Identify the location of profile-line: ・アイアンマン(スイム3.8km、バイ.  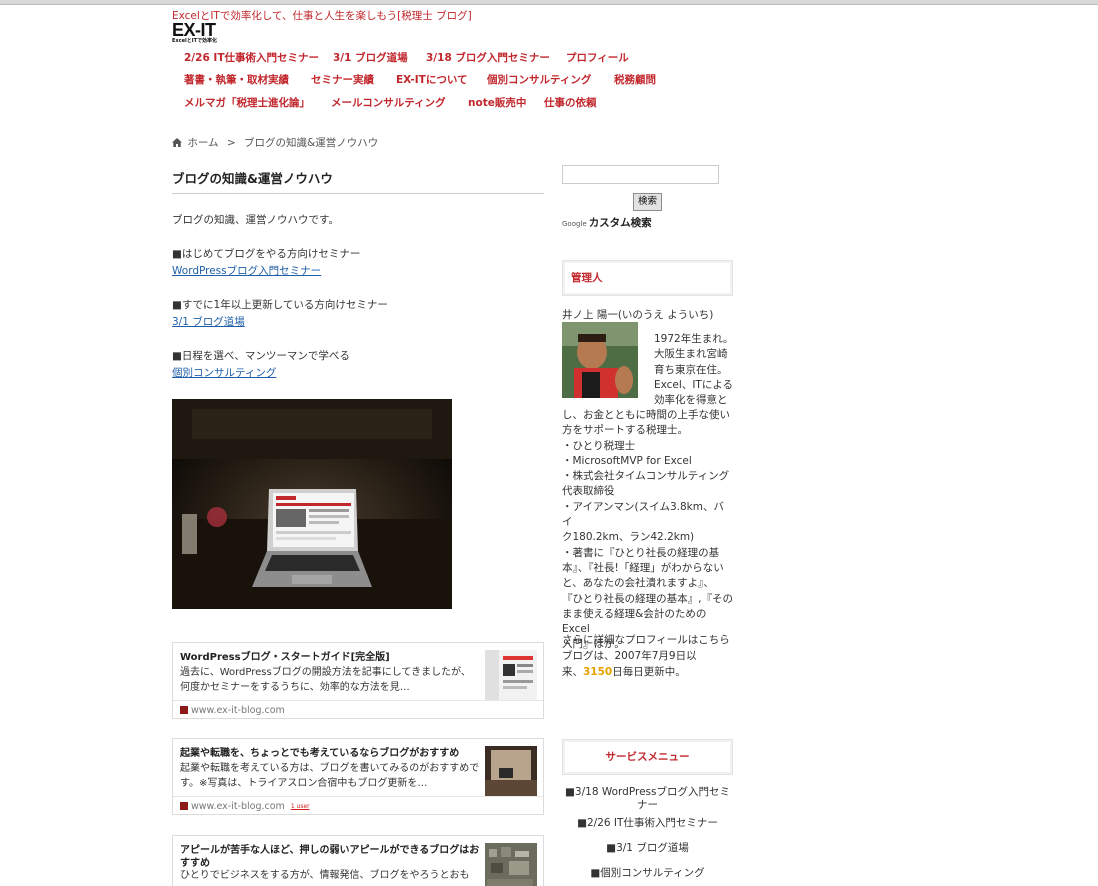
(643, 514).